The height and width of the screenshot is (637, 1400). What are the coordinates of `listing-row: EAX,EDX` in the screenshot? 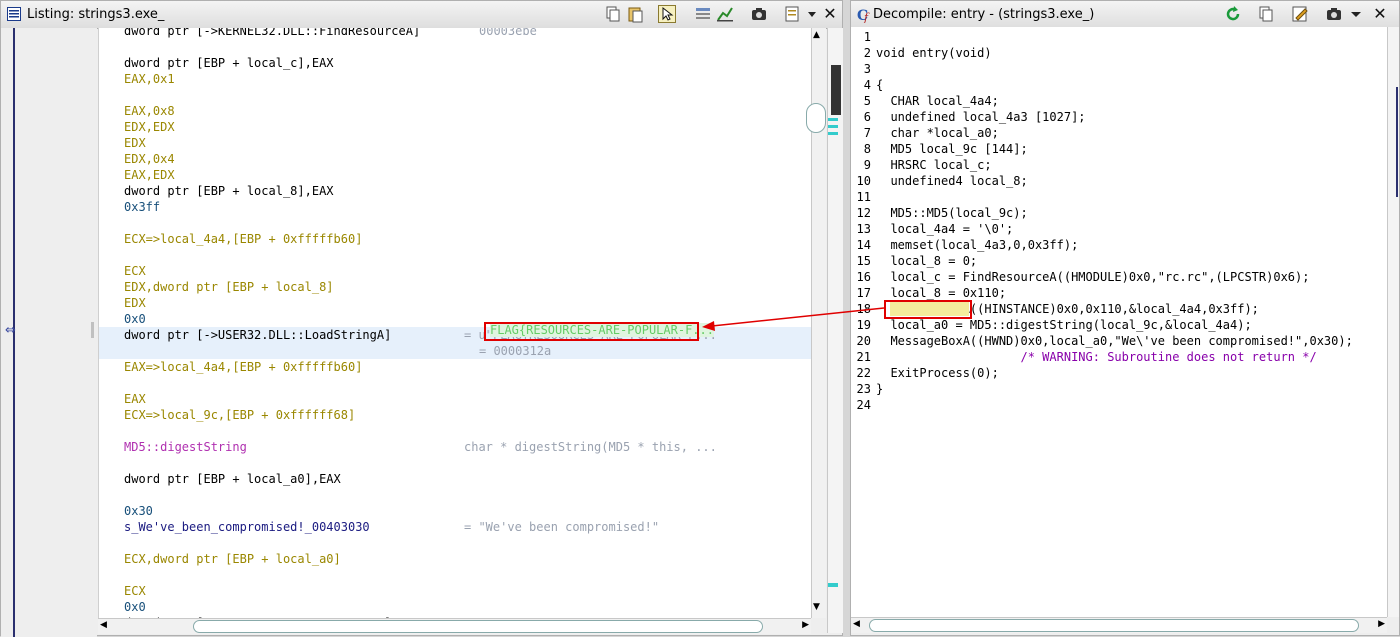 It's located at (455, 175).